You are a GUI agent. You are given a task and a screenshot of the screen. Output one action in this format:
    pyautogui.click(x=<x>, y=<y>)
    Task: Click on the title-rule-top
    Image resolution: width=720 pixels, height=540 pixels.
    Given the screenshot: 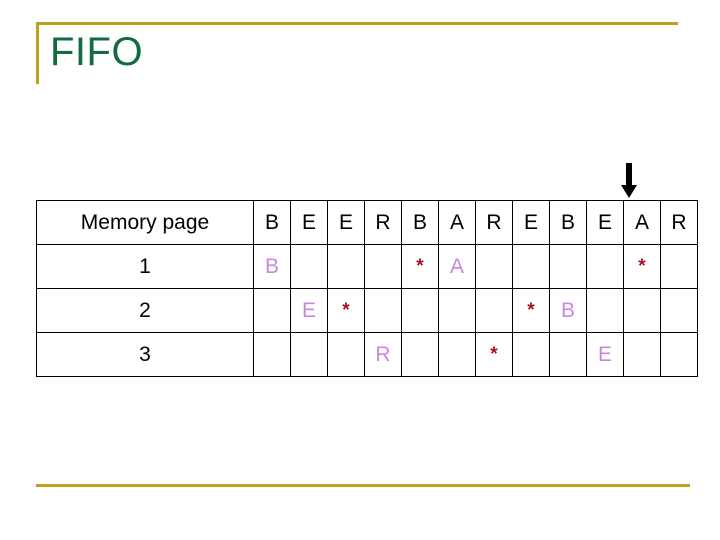 What is the action you would take?
    pyautogui.click(x=357, y=23)
    